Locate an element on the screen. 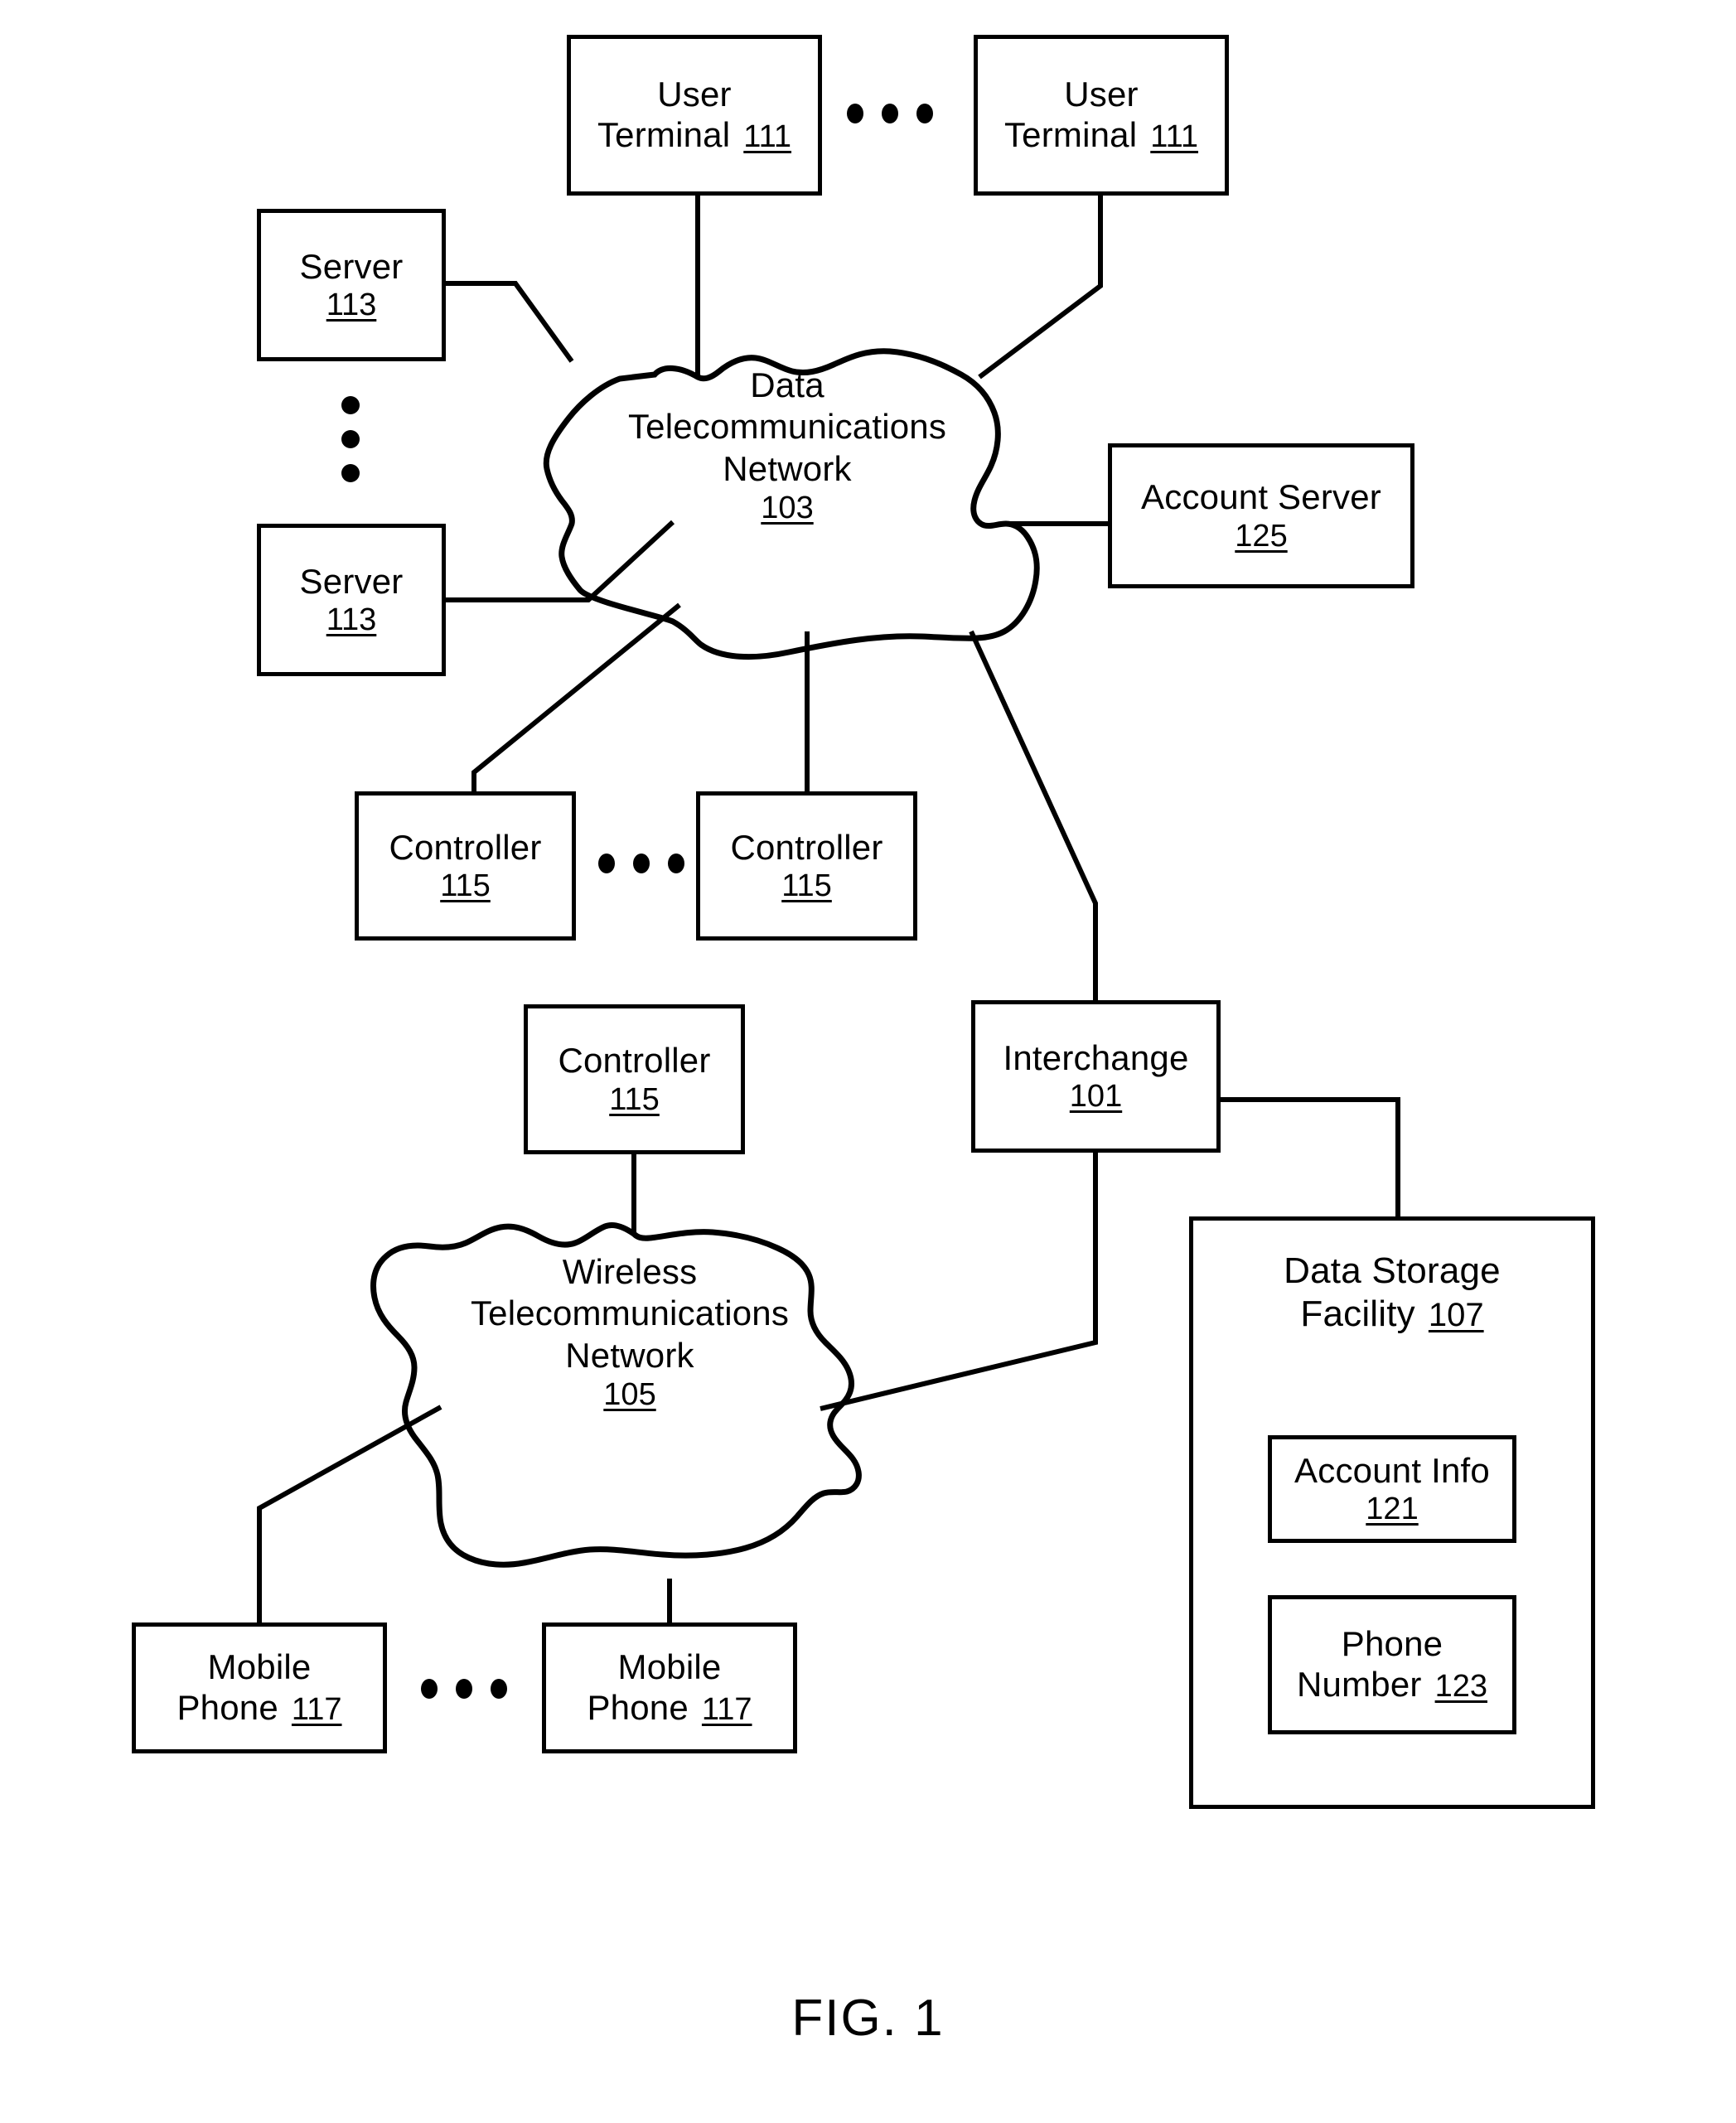 This screenshot has height=2123, width=1736. controller-right-label: Controller is located at coordinates (806, 847).